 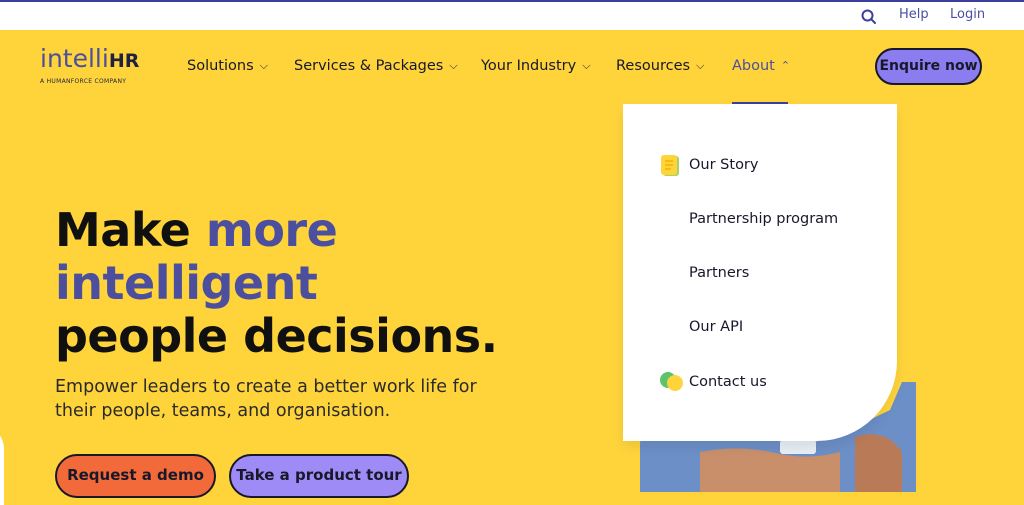 What do you see at coordinates (186, 283) in the screenshot?
I see `headline-line-2: intelligent` at bounding box center [186, 283].